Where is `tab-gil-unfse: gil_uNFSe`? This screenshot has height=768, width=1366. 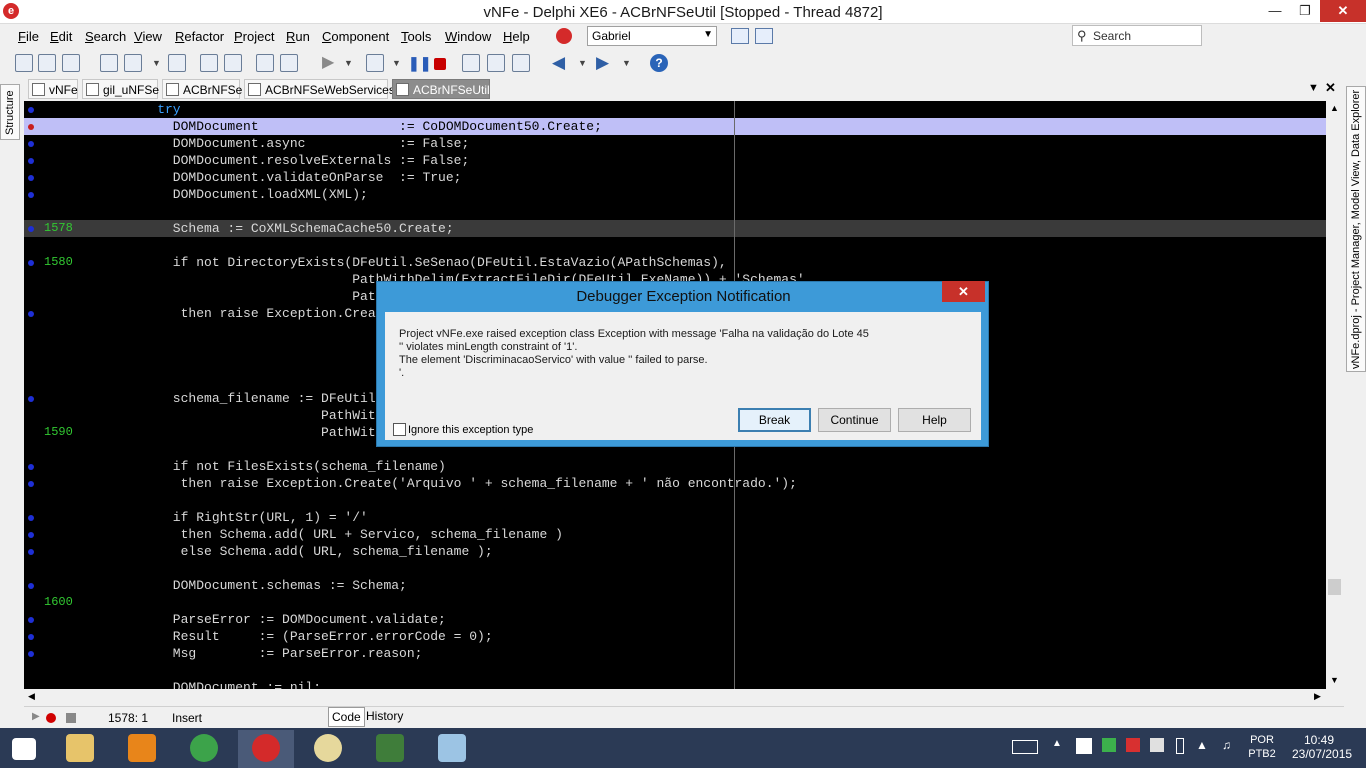 tab-gil-unfse: gil_uNFSe is located at coordinates (120, 89).